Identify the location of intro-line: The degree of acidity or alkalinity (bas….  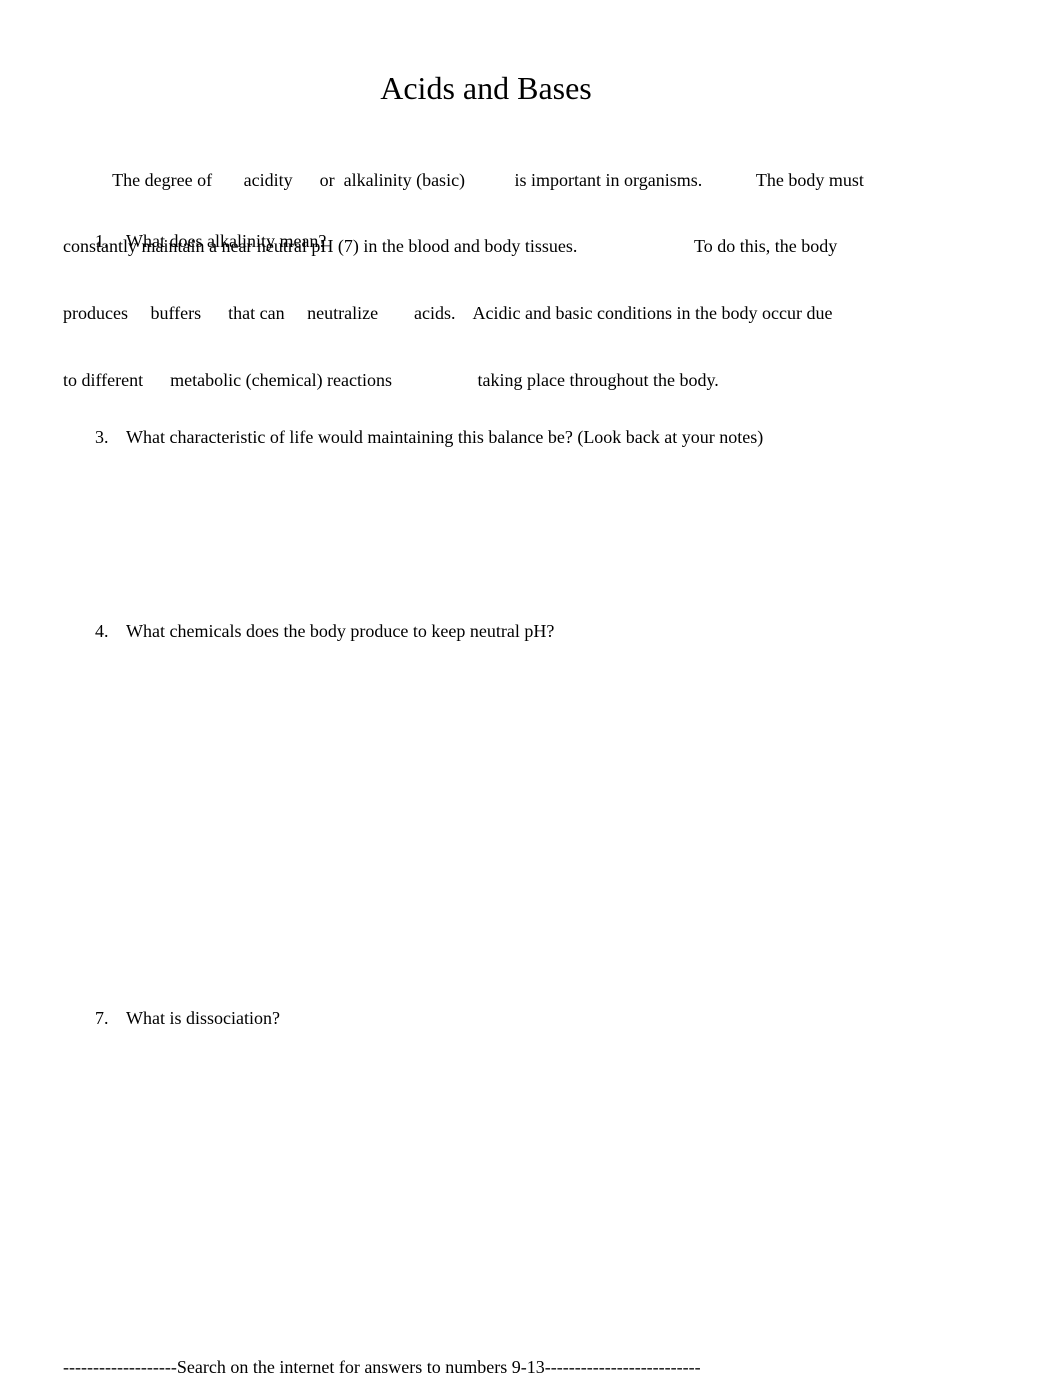
(463, 179).